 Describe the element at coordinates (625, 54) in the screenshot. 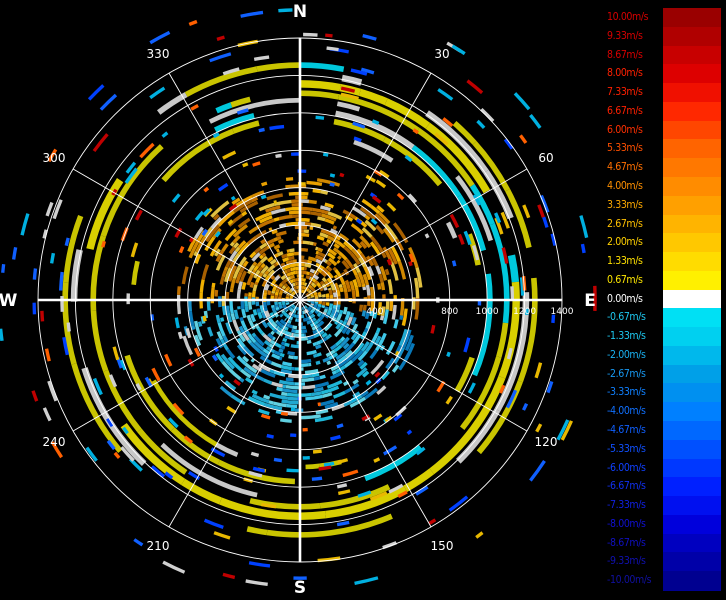

I see `legend-label: 8.67m/s` at that location.